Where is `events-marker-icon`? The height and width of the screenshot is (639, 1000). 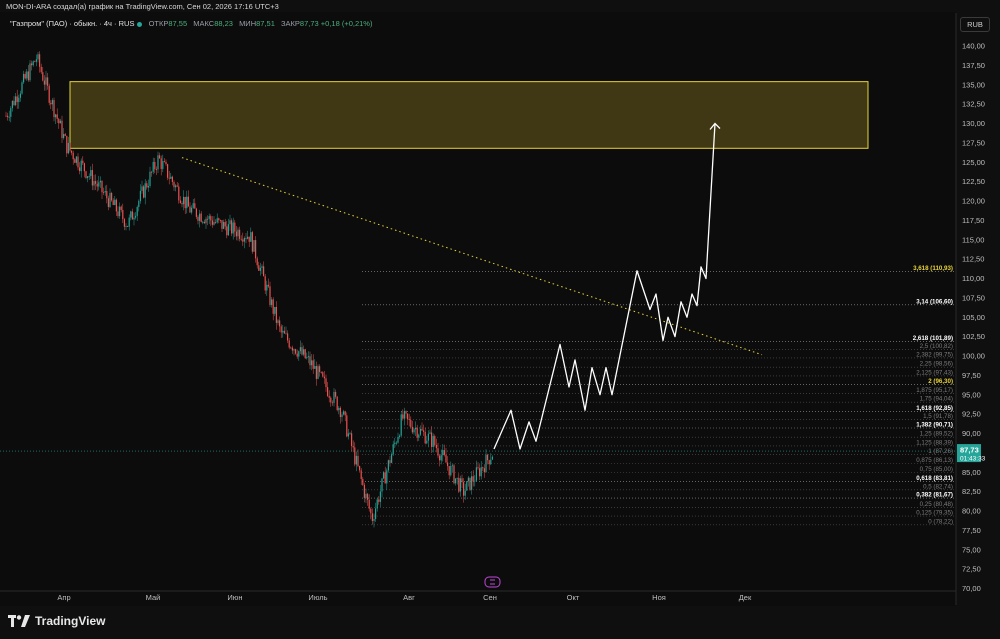 events-marker-icon is located at coordinates (492, 582).